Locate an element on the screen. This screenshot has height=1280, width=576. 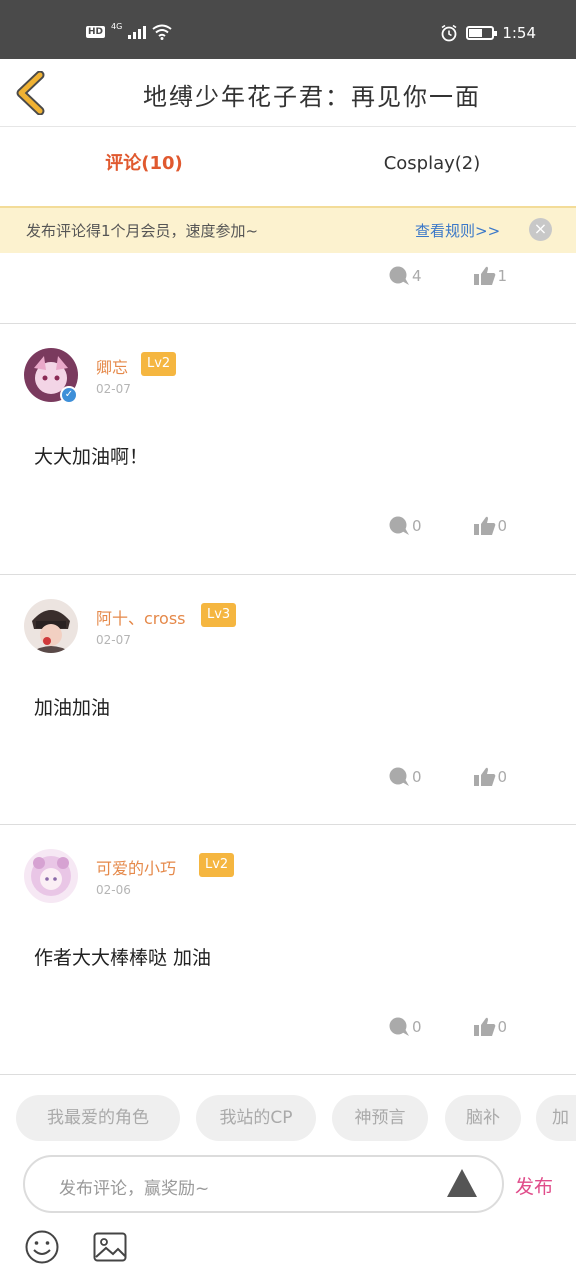
comment-text: 作者大大棒棒哒 加油 is located at coordinates (123, 958).